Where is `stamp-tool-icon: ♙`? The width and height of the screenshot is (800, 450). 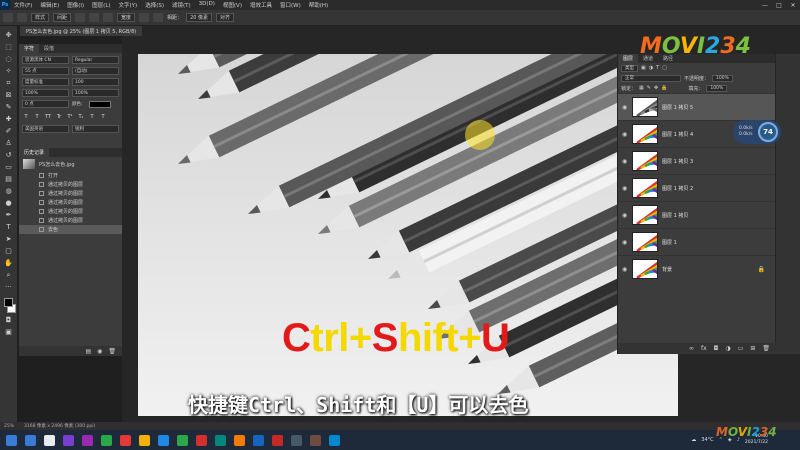
stamp-tool-icon: ♙ is located at coordinates (9, 143).